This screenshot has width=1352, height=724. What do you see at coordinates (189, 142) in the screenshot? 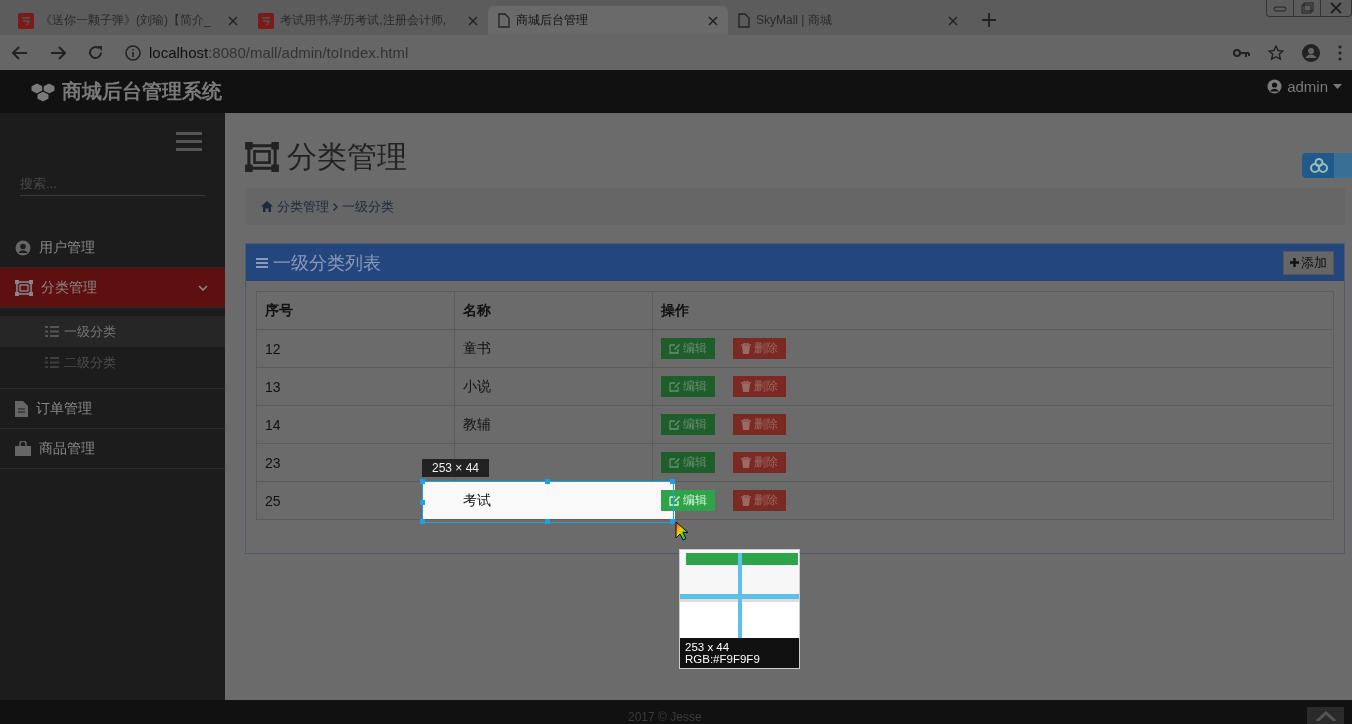
I see `menu-icon` at bounding box center [189, 142].